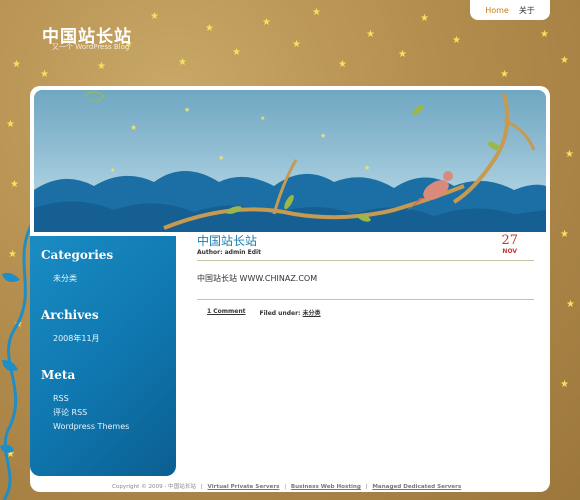 Image resolution: width=580 pixels, height=500 pixels. Describe the element at coordinates (510, 251) in the screenshot. I see `post-month: NOV` at that location.